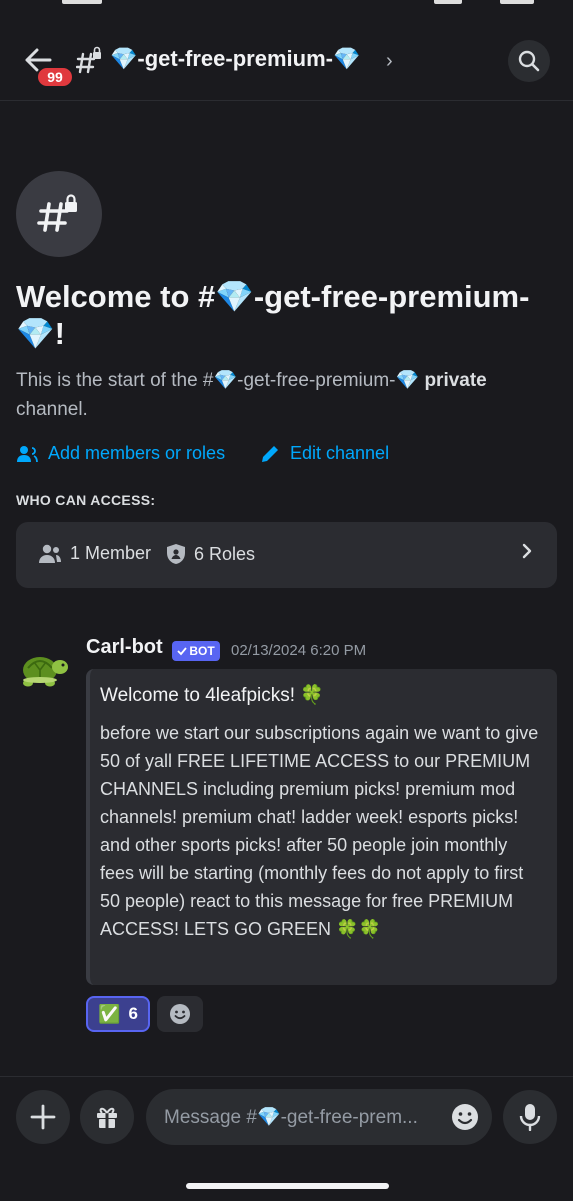 Image resolution: width=573 pixels, height=1201 pixels. What do you see at coordinates (124, 647) in the screenshot?
I see `message-author: Carl-bot` at bounding box center [124, 647].